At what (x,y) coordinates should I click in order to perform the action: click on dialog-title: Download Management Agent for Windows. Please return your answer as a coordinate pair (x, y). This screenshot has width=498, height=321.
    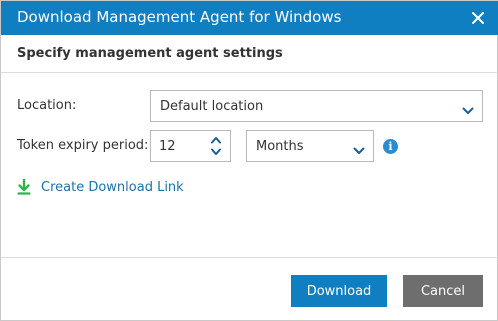
    Looking at the image, I should click on (179, 17).